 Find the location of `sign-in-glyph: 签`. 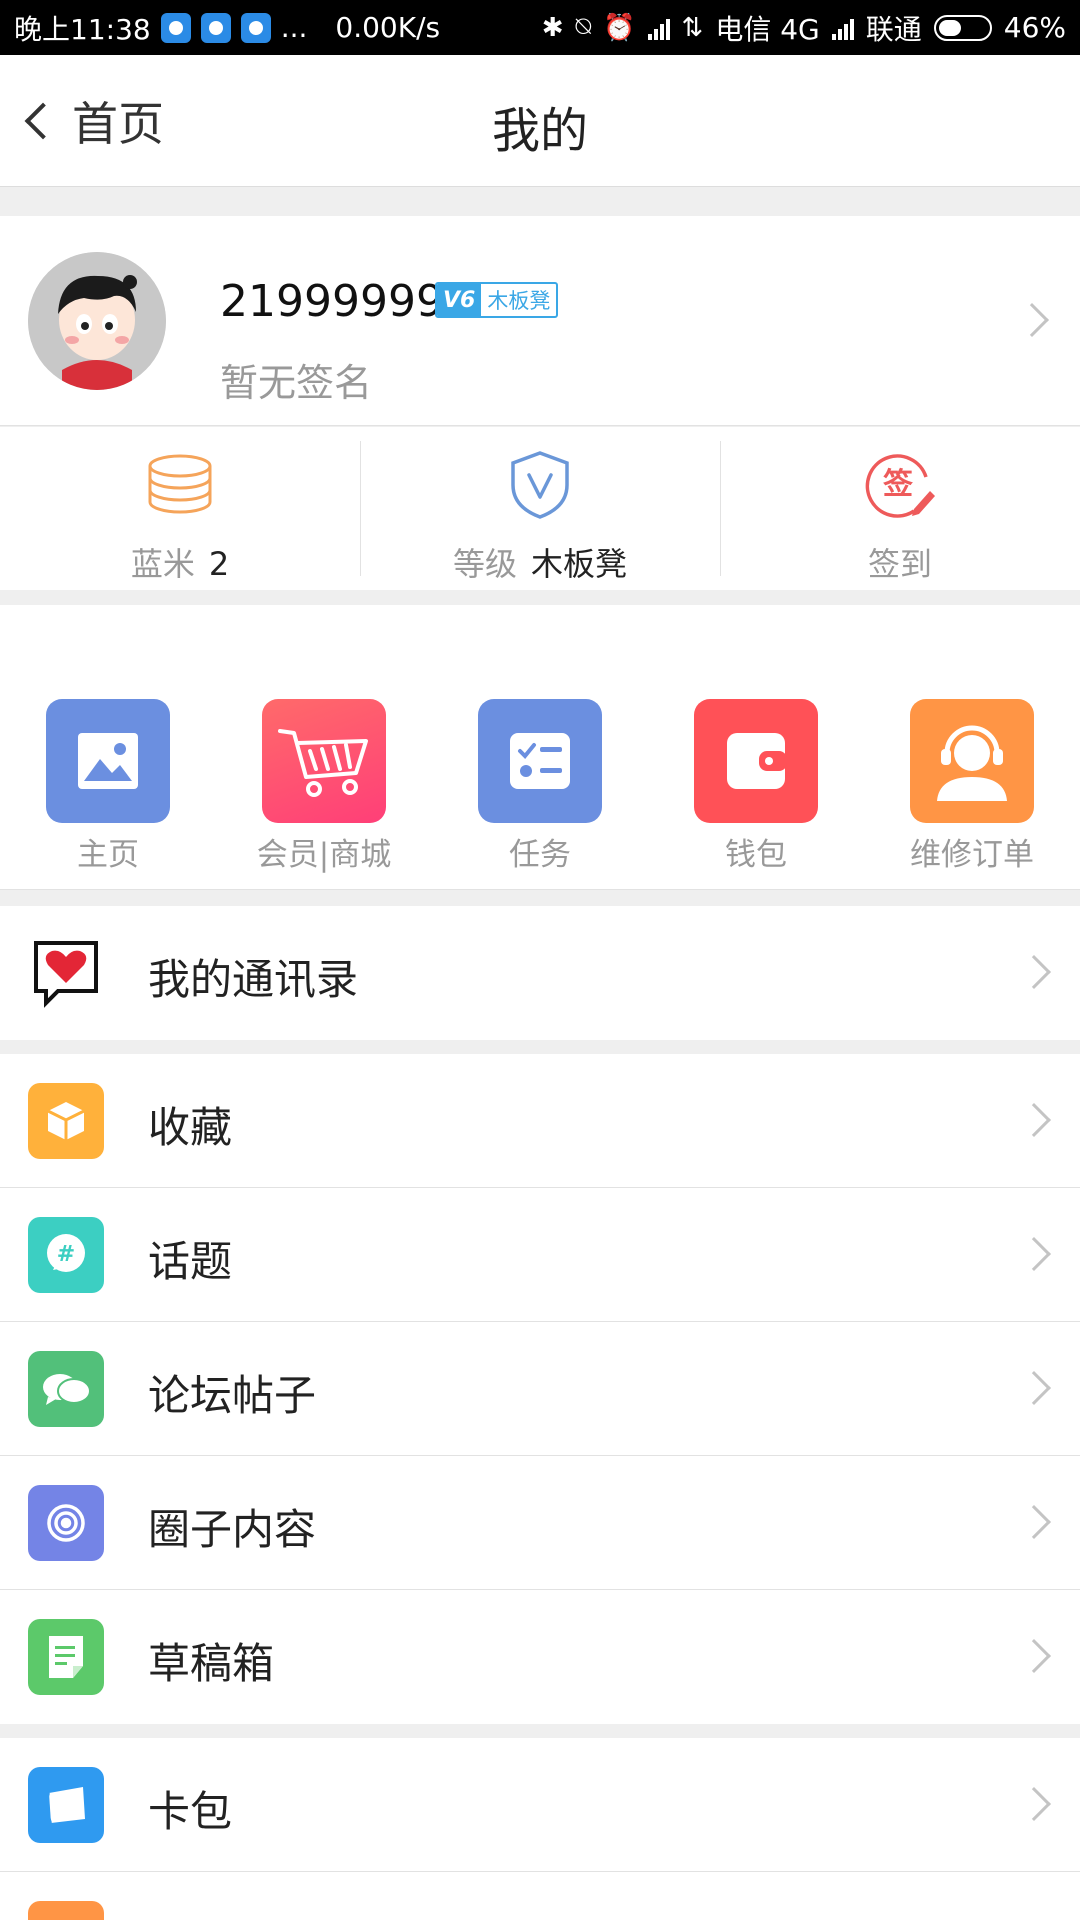

sign-in-glyph: 签 is located at coordinates (898, 484).